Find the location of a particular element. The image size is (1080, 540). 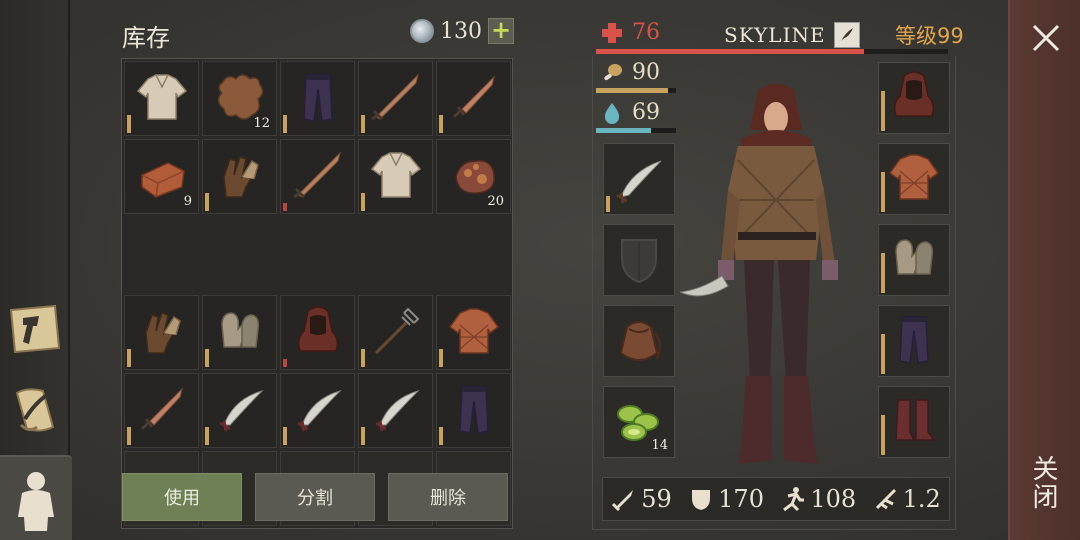

inventory-slot: 9 is located at coordinates (161, 176).